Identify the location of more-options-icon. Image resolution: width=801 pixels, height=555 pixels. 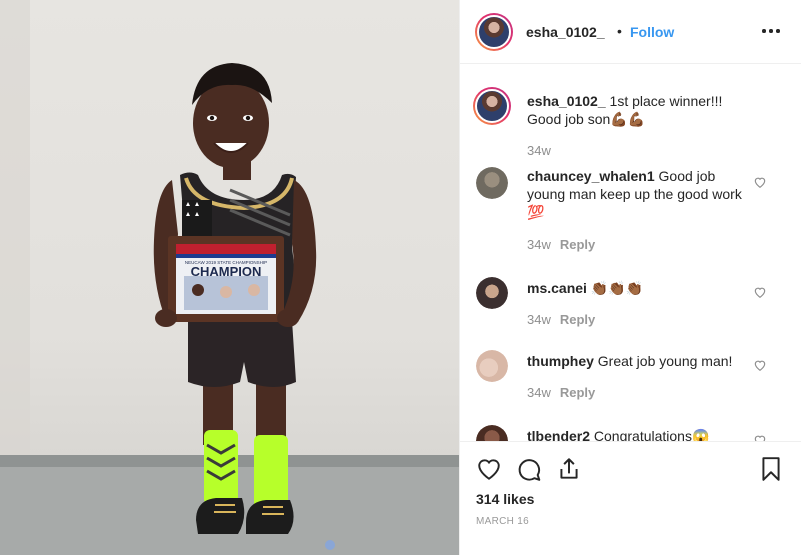
(772, 30).